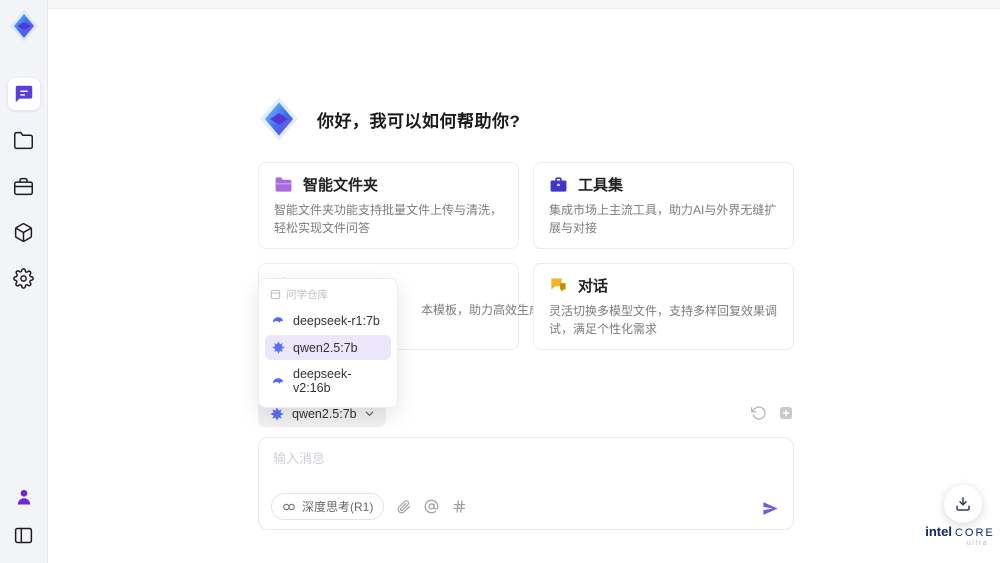 This screenshot has width=1000, height=563. I want to click on window-top-bar, so click(524, 4).